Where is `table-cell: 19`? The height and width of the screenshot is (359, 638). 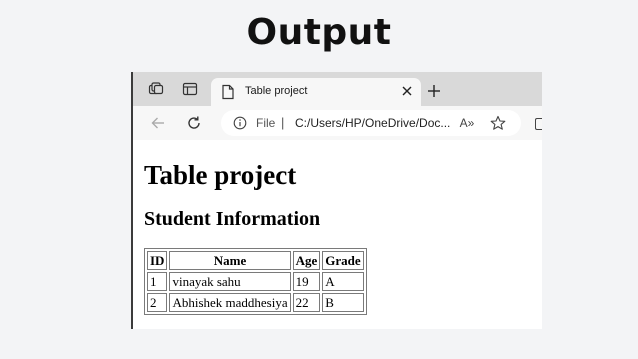
table-cell: 19 is located at coordinates (306, 281).